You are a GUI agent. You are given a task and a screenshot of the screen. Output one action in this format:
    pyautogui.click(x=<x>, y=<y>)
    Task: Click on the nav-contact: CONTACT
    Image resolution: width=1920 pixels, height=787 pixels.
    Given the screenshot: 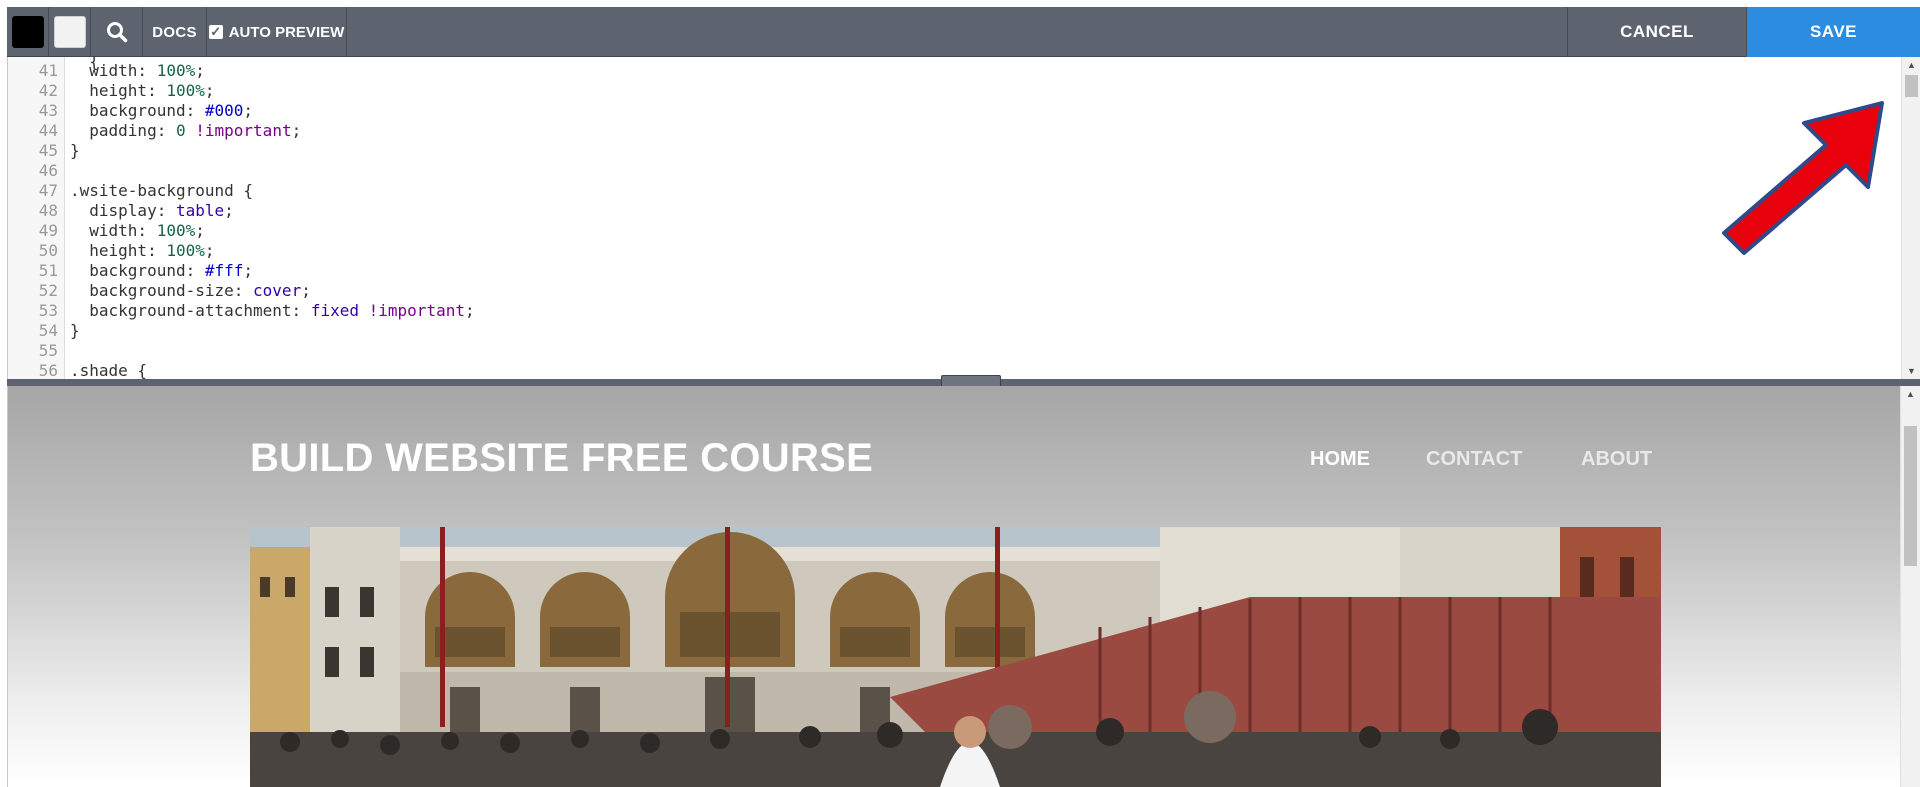 What is the action you would take?
    pyautogui.click(x=1474, y=459)
    